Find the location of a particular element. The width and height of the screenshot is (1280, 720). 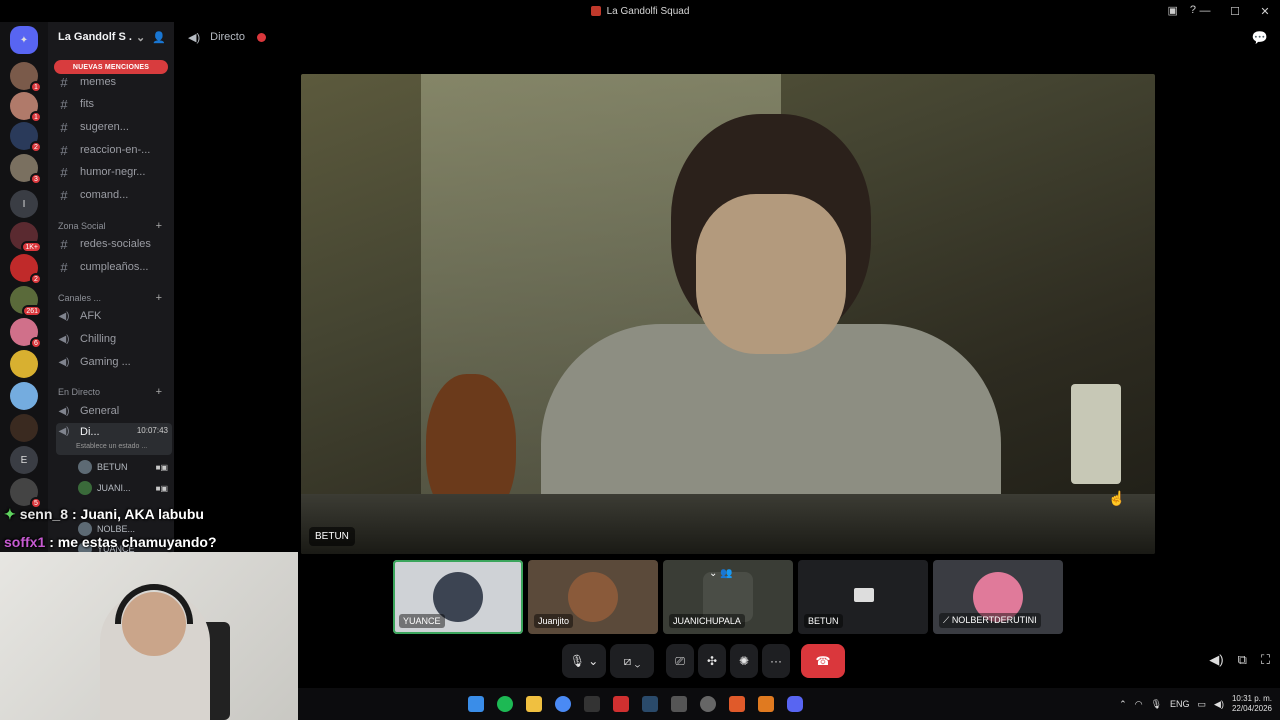

clock: 10:31 p. m. 22/04/2026 is located at coordinates (1252, 704).